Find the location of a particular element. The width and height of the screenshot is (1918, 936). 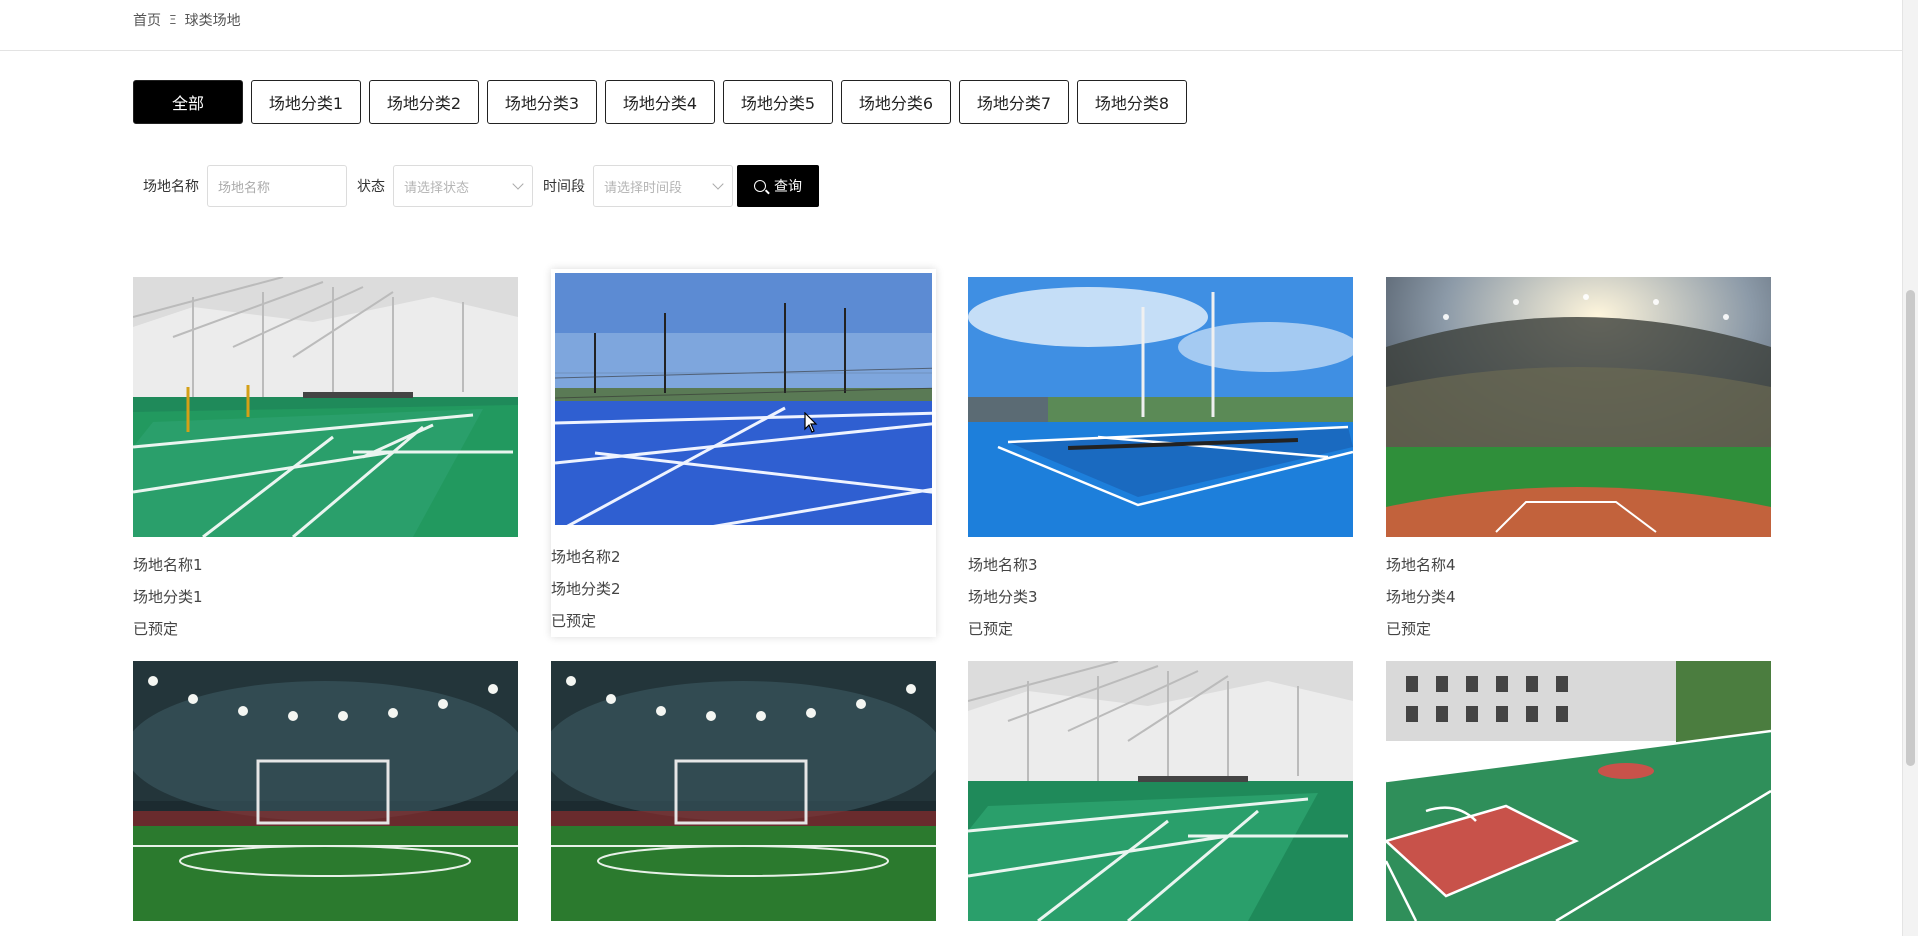

status-select: 请选择状态 is located at coordinates (463, 186).